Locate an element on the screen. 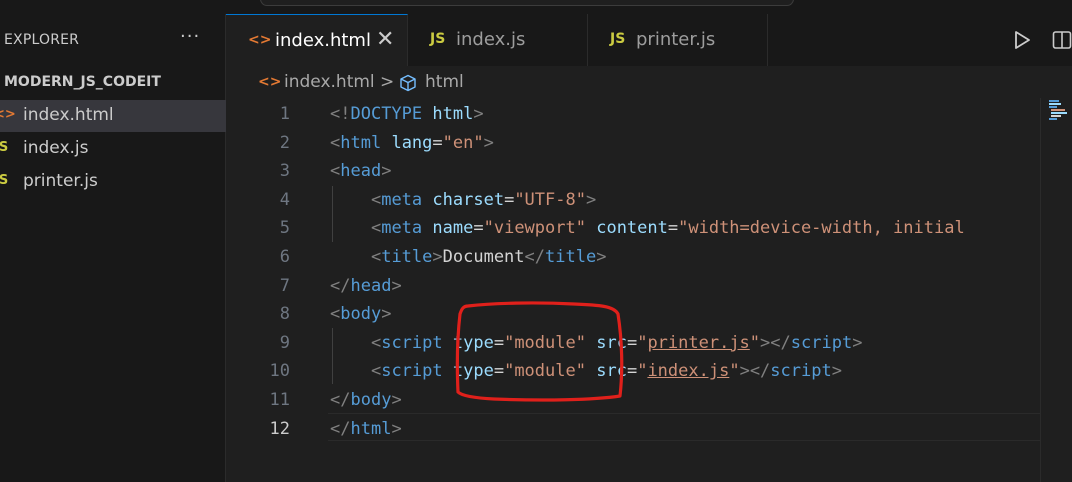 Image resolution: width=1072 pixels, height=482 pixels. file-item-printer-js: JS printer.js is located at coordinates (113, 182).